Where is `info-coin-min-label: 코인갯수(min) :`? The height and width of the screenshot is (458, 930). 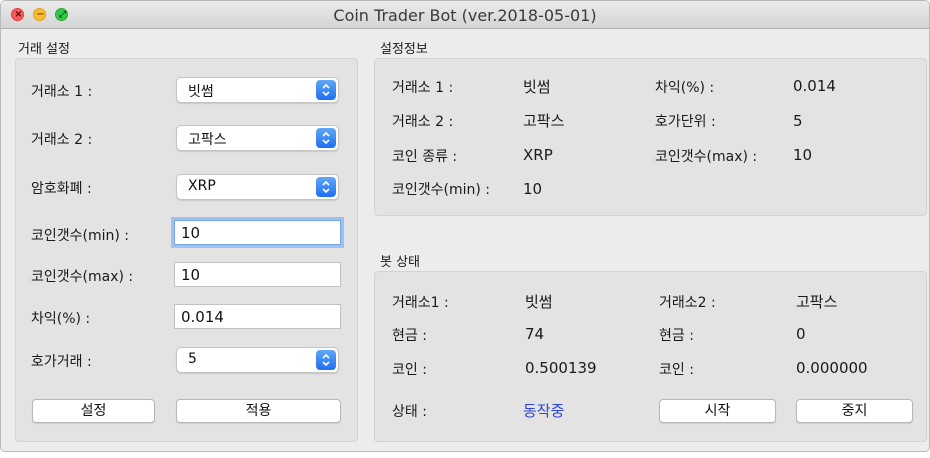 info-coin-min-label: 코인갯수(min) : is located at coordinates (441, 190).